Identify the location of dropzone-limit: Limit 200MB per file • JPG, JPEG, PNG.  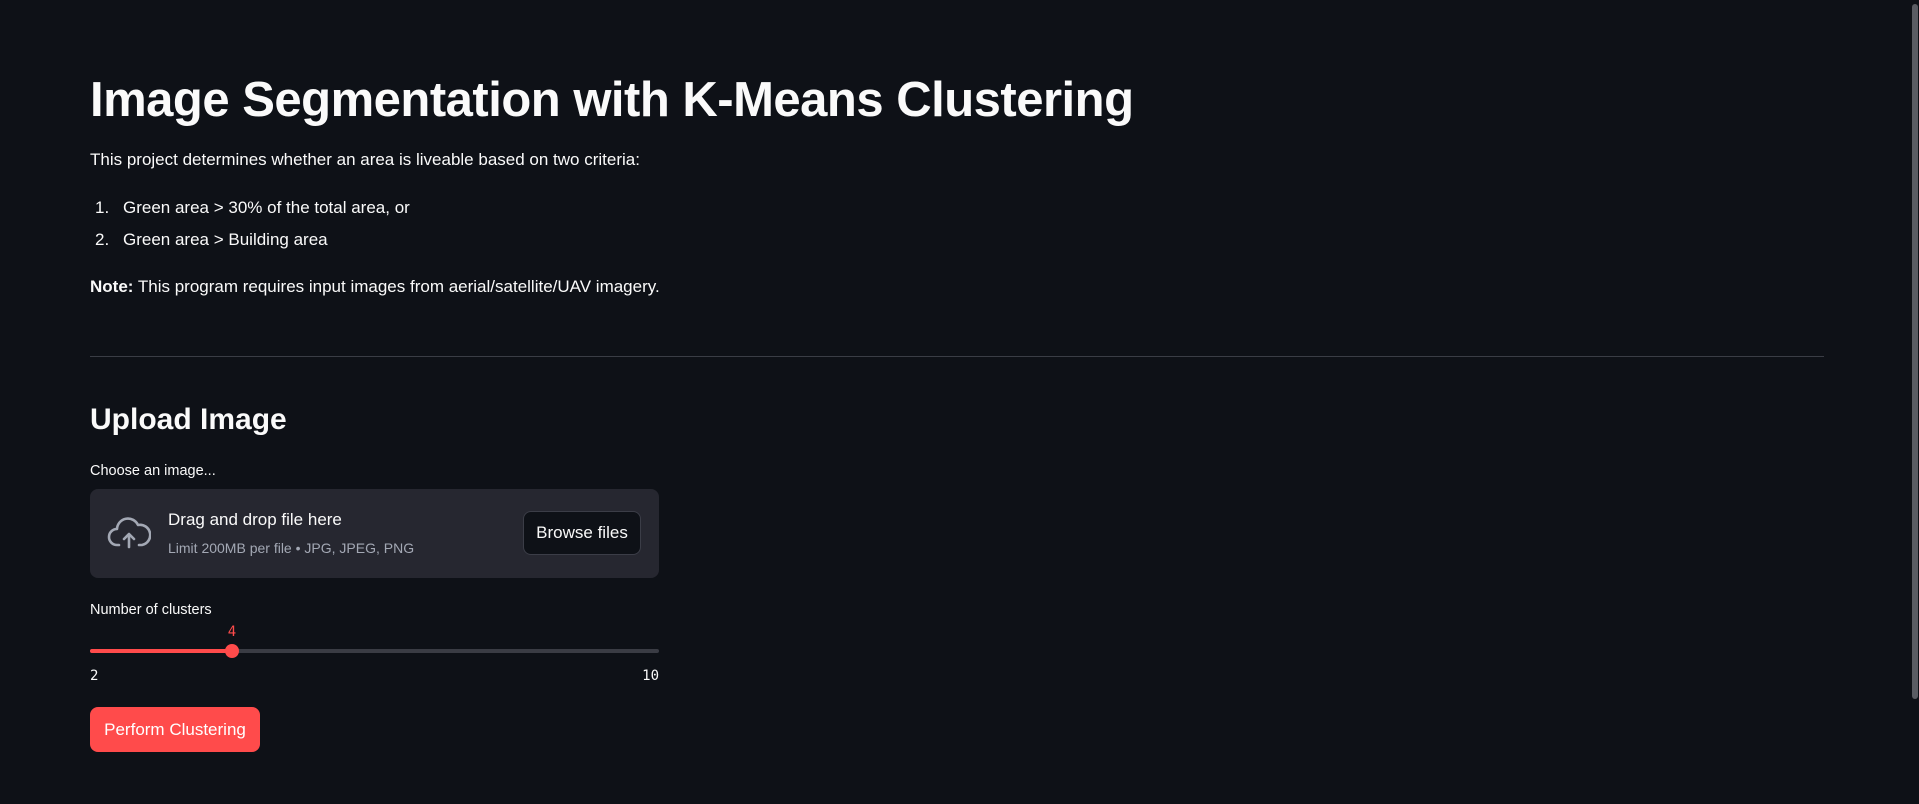
(291, 548).